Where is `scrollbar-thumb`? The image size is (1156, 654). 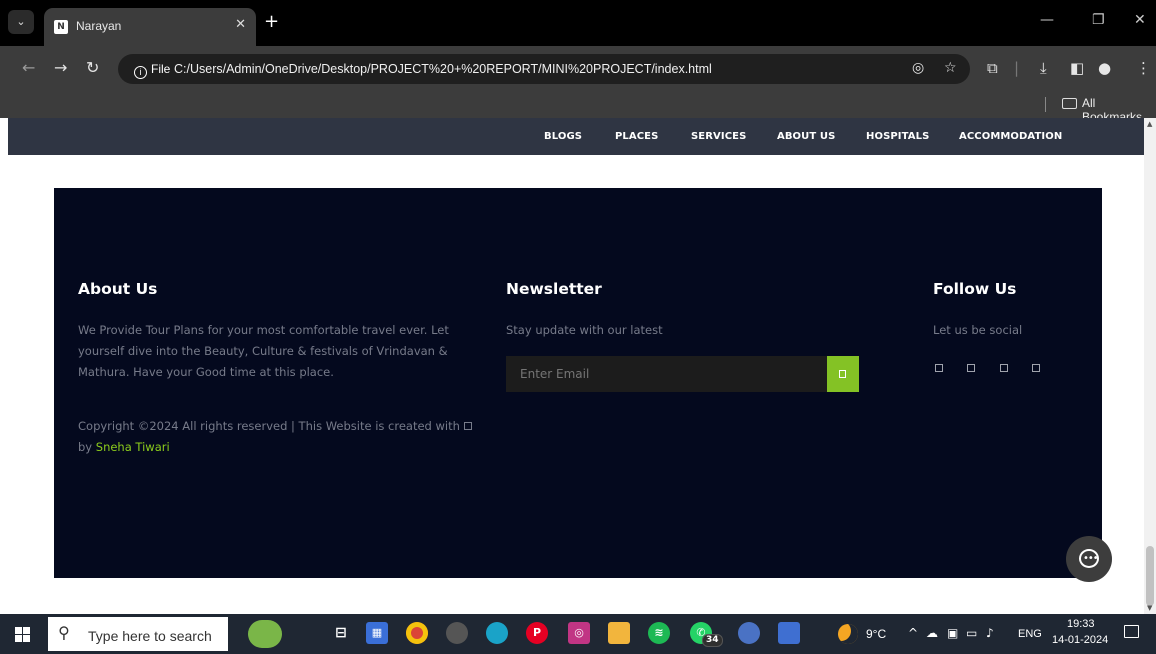
scrollbar-thumb is located at coordinates (1150, 576).